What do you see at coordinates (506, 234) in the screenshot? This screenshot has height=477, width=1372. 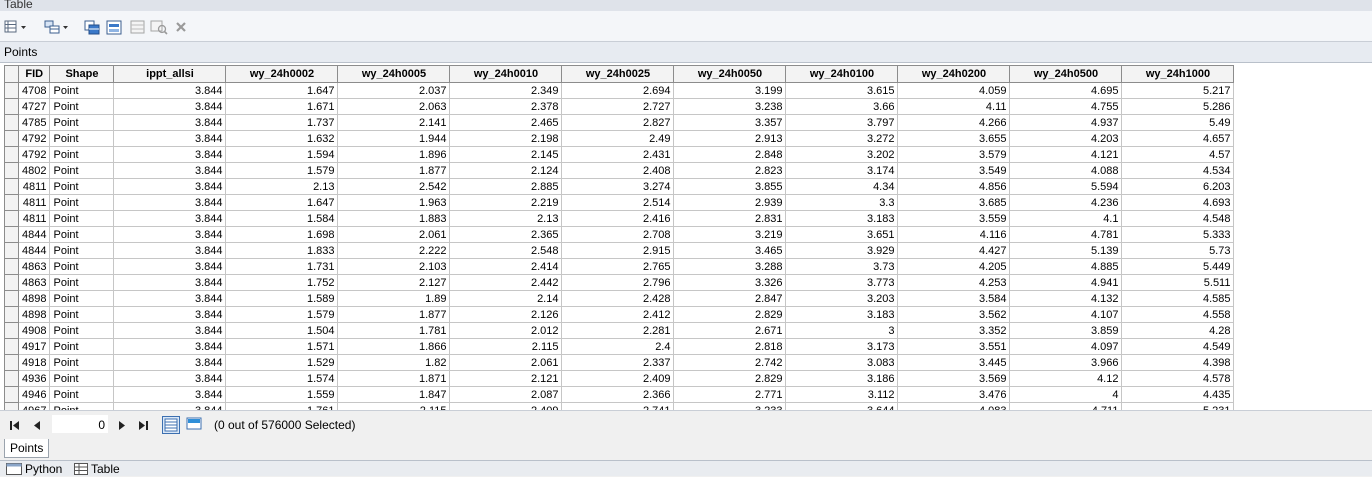 I see `table-cell: 2.365` at bounding box center [506, 234].